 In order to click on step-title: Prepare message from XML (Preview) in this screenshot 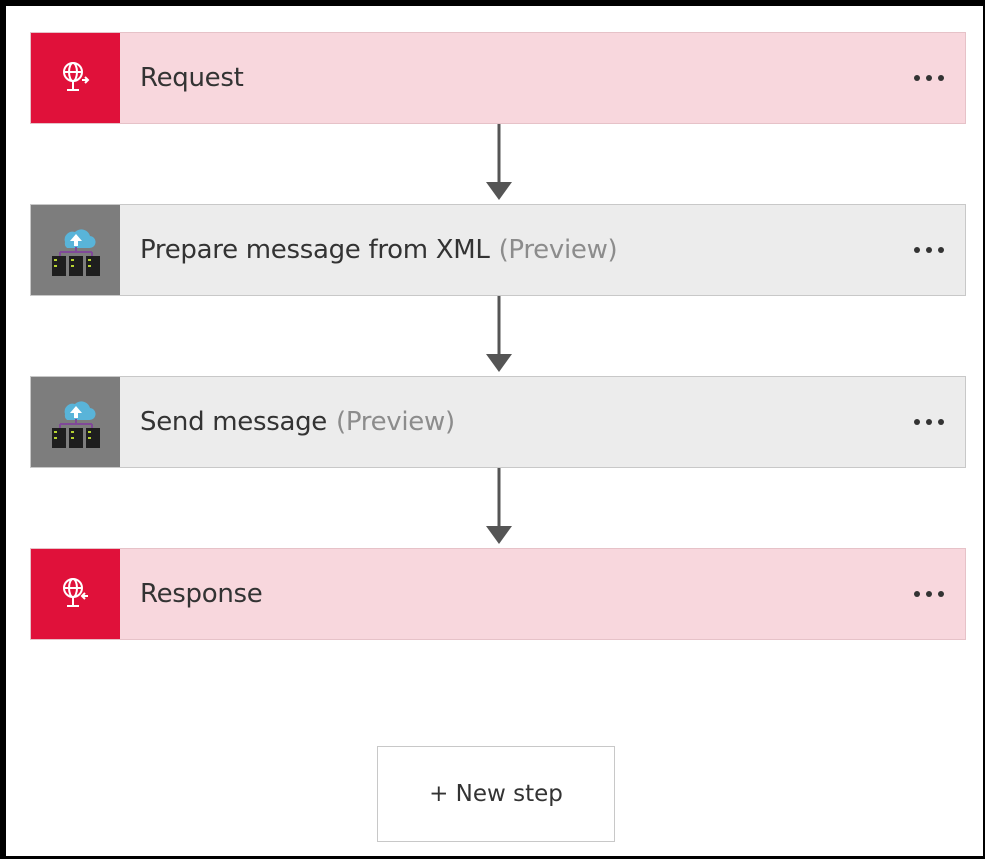, I will do `click(506, 250)`.